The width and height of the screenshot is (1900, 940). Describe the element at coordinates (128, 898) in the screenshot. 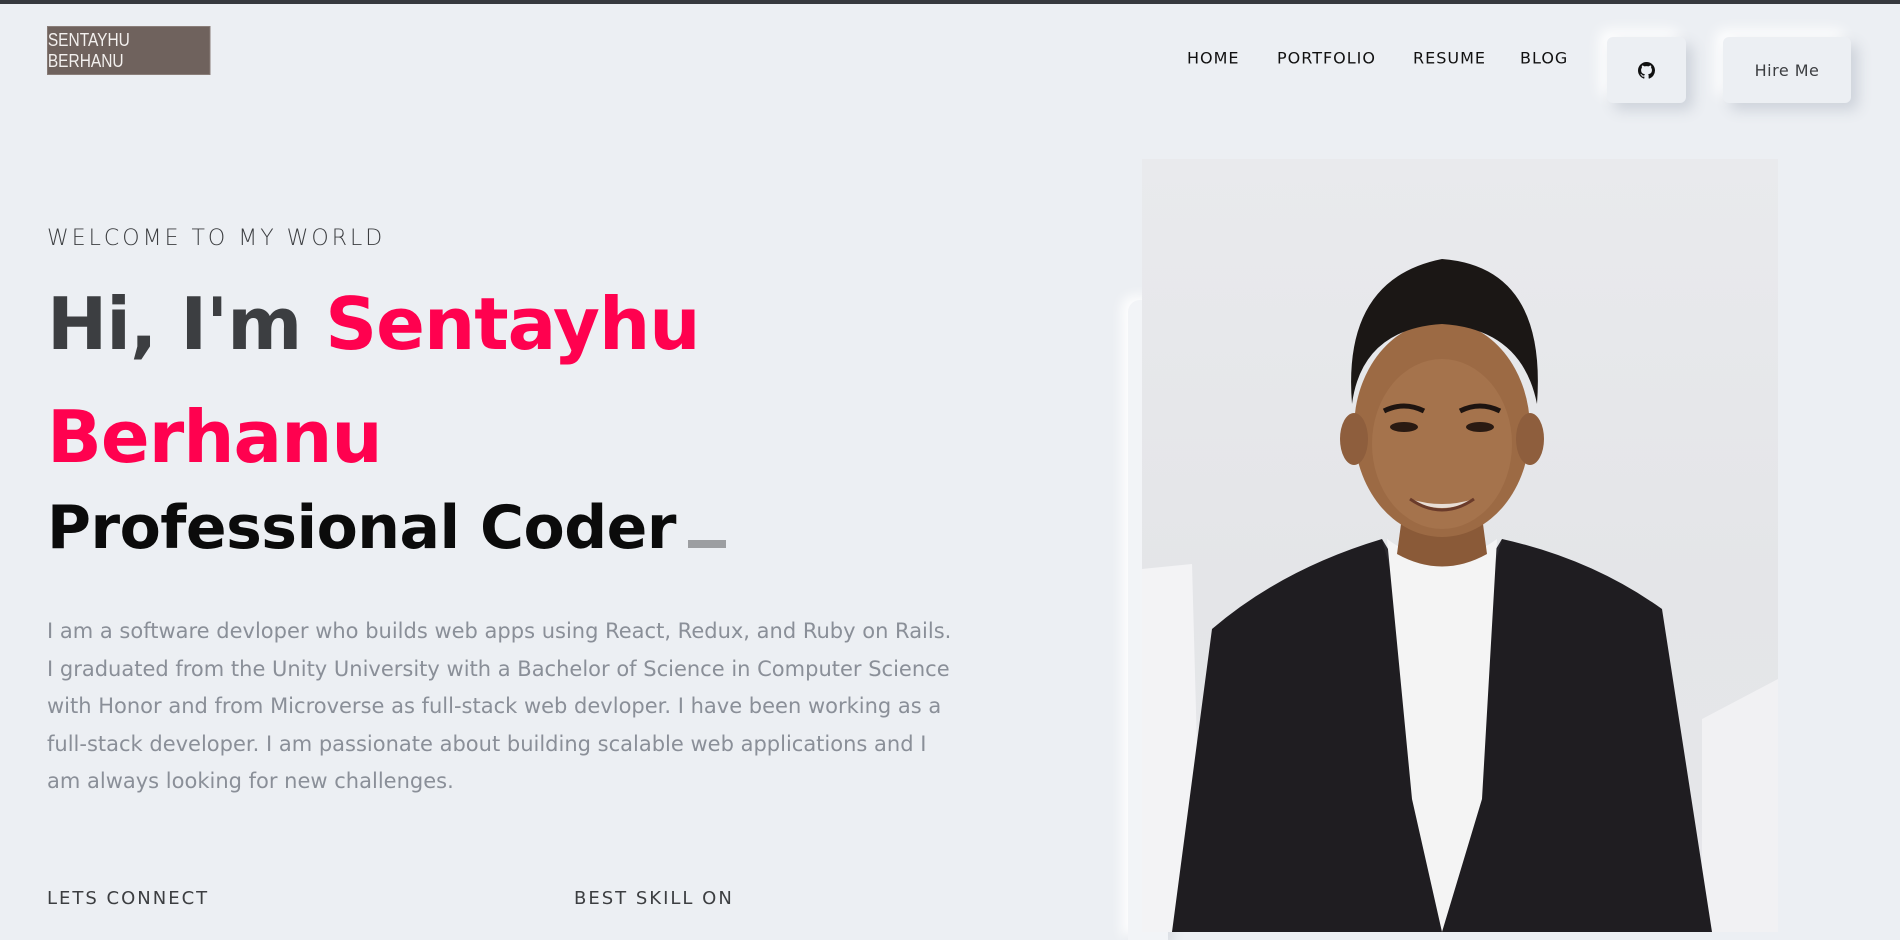

I see `lets-connect-label: LETS CONNECT` at that location.